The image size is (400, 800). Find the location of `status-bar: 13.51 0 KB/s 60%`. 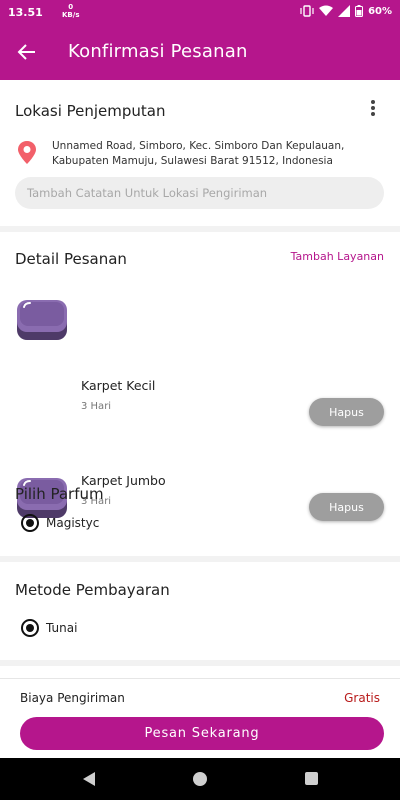

status-bar: 13.51 0 KB/s 60% is located at coordinates (200, 13).